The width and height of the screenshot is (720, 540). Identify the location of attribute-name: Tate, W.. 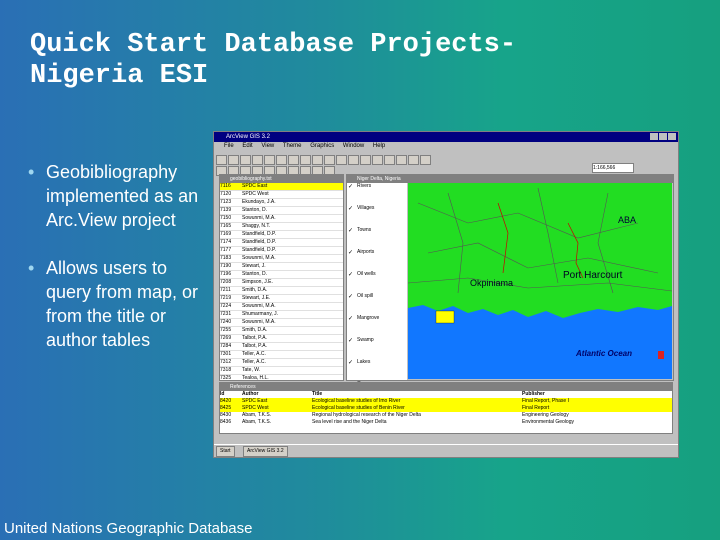
(251, 370).